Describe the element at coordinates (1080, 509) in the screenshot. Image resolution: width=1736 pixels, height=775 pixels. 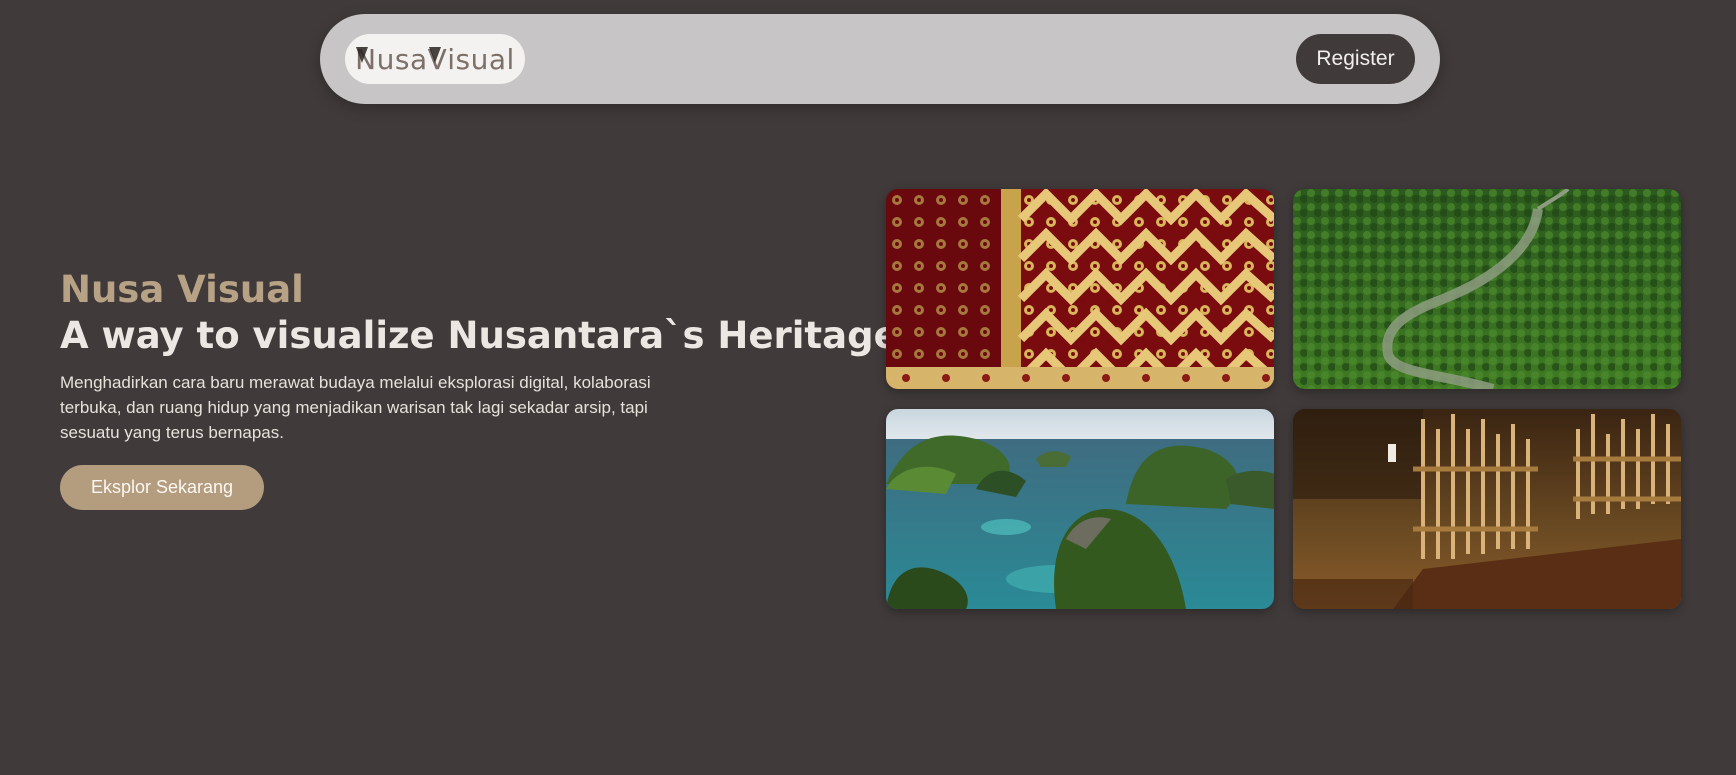
I see `gallery-image-islands` at that location.